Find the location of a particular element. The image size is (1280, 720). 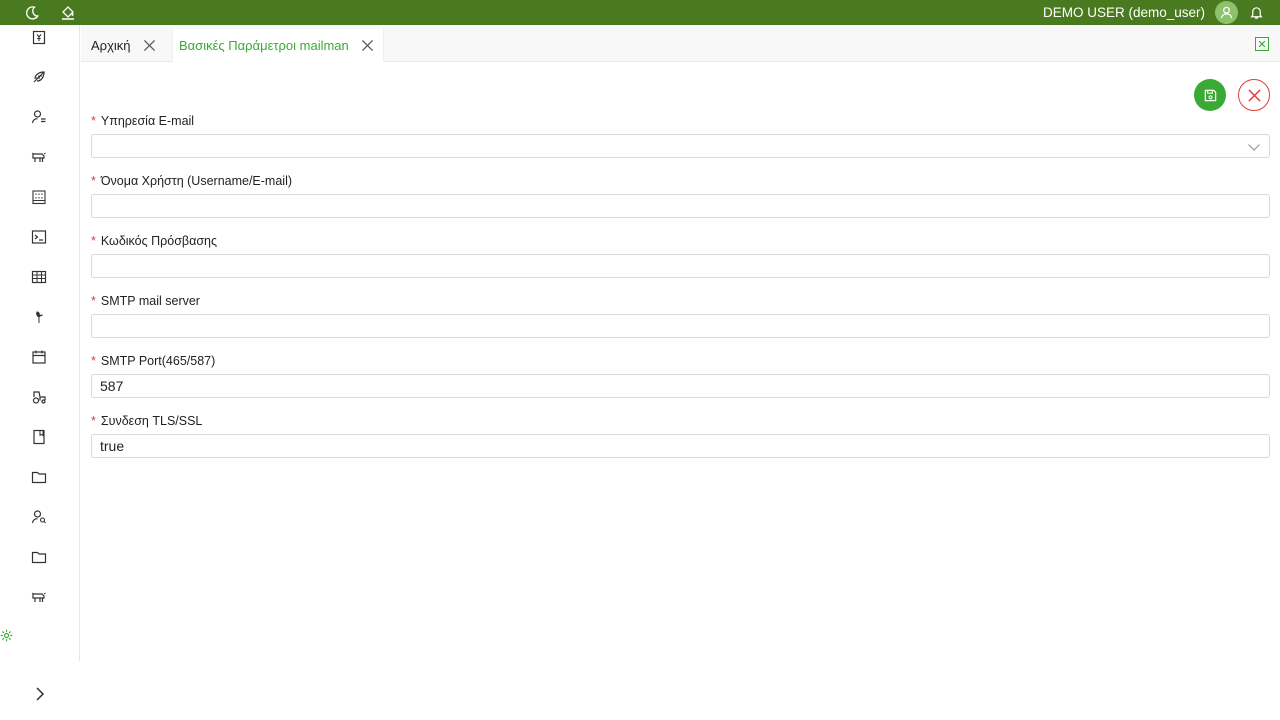

field-label-smtp-server: * SMTP mail server is located at coordinates (145, 301).